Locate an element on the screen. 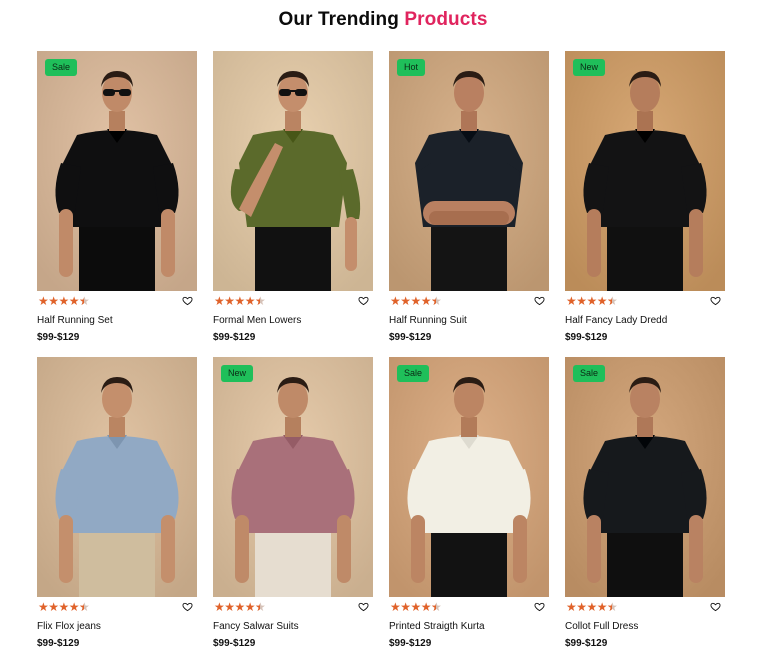 This screenshot has height=665, width=766. product-name: Flix Flox jeans is located at coordinates (117, 627).